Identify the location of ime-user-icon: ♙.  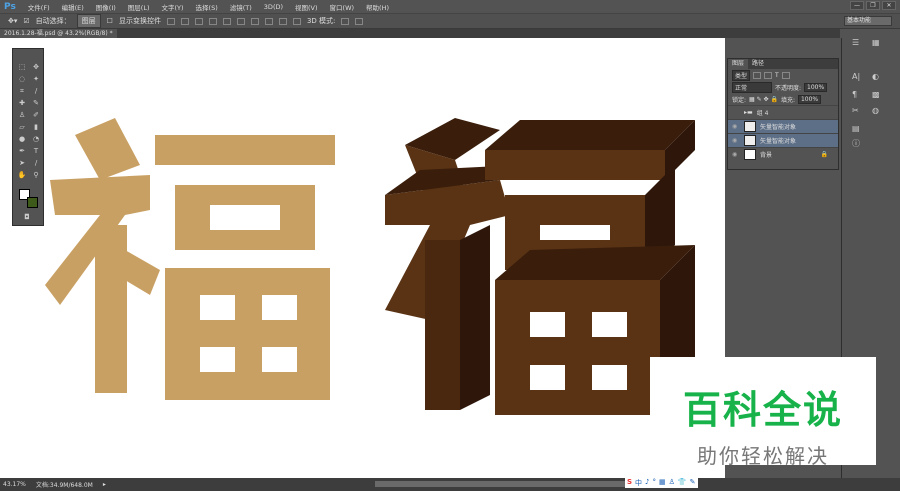
(672, 483).